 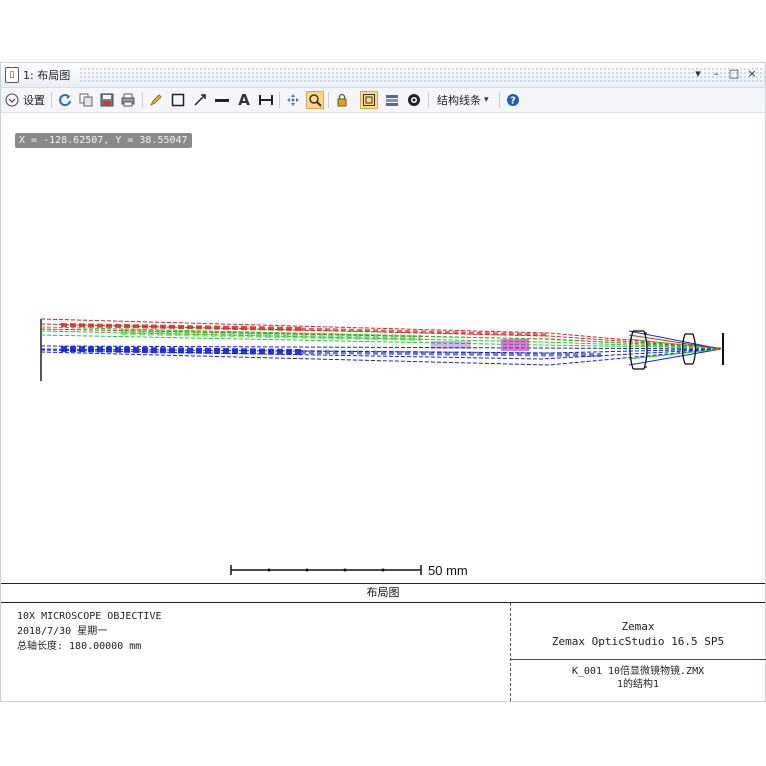 I want to click on vendor-name: Zemax, so click(x=638, y=626).